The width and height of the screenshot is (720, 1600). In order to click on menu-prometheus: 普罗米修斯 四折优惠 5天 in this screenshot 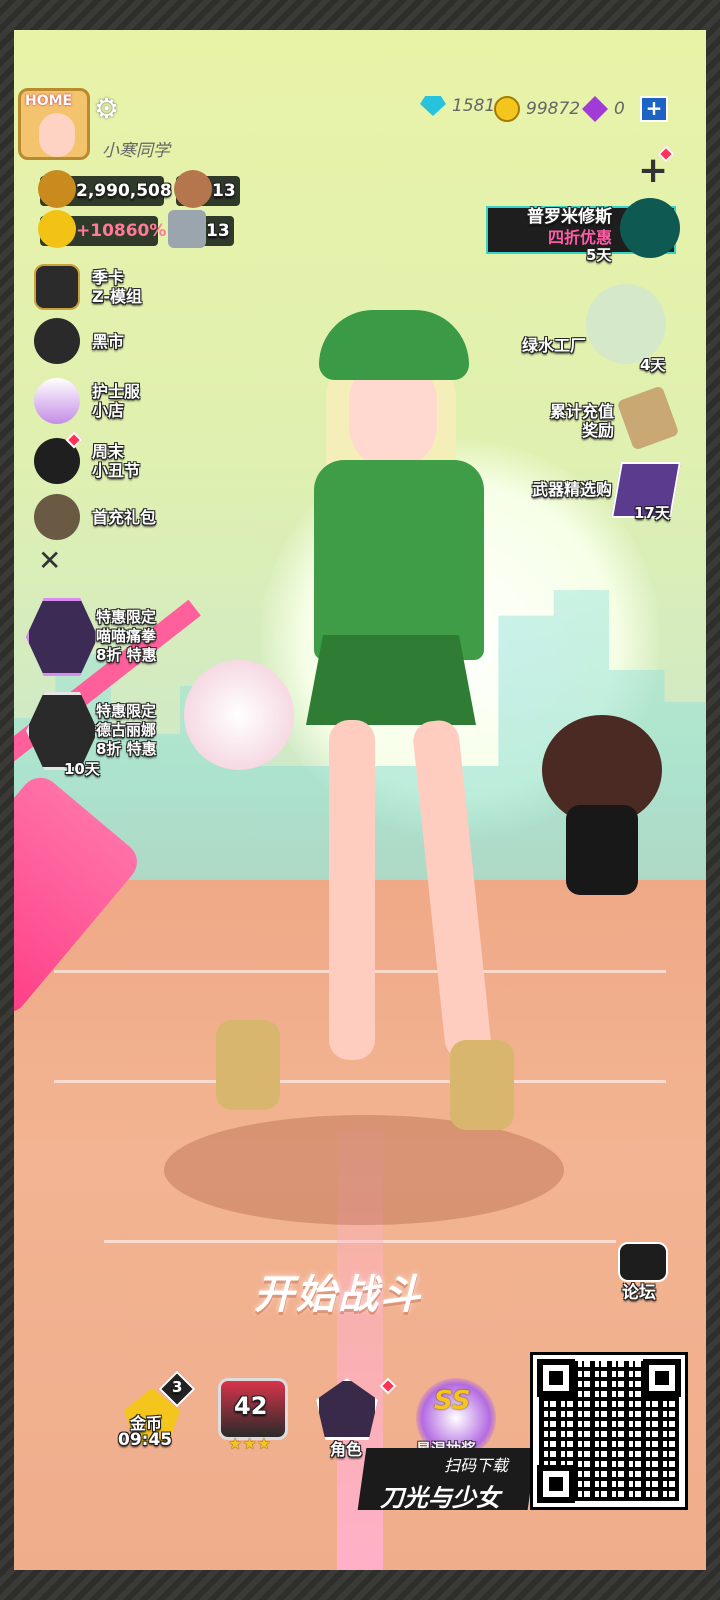, I will do `click(568, 231)`.